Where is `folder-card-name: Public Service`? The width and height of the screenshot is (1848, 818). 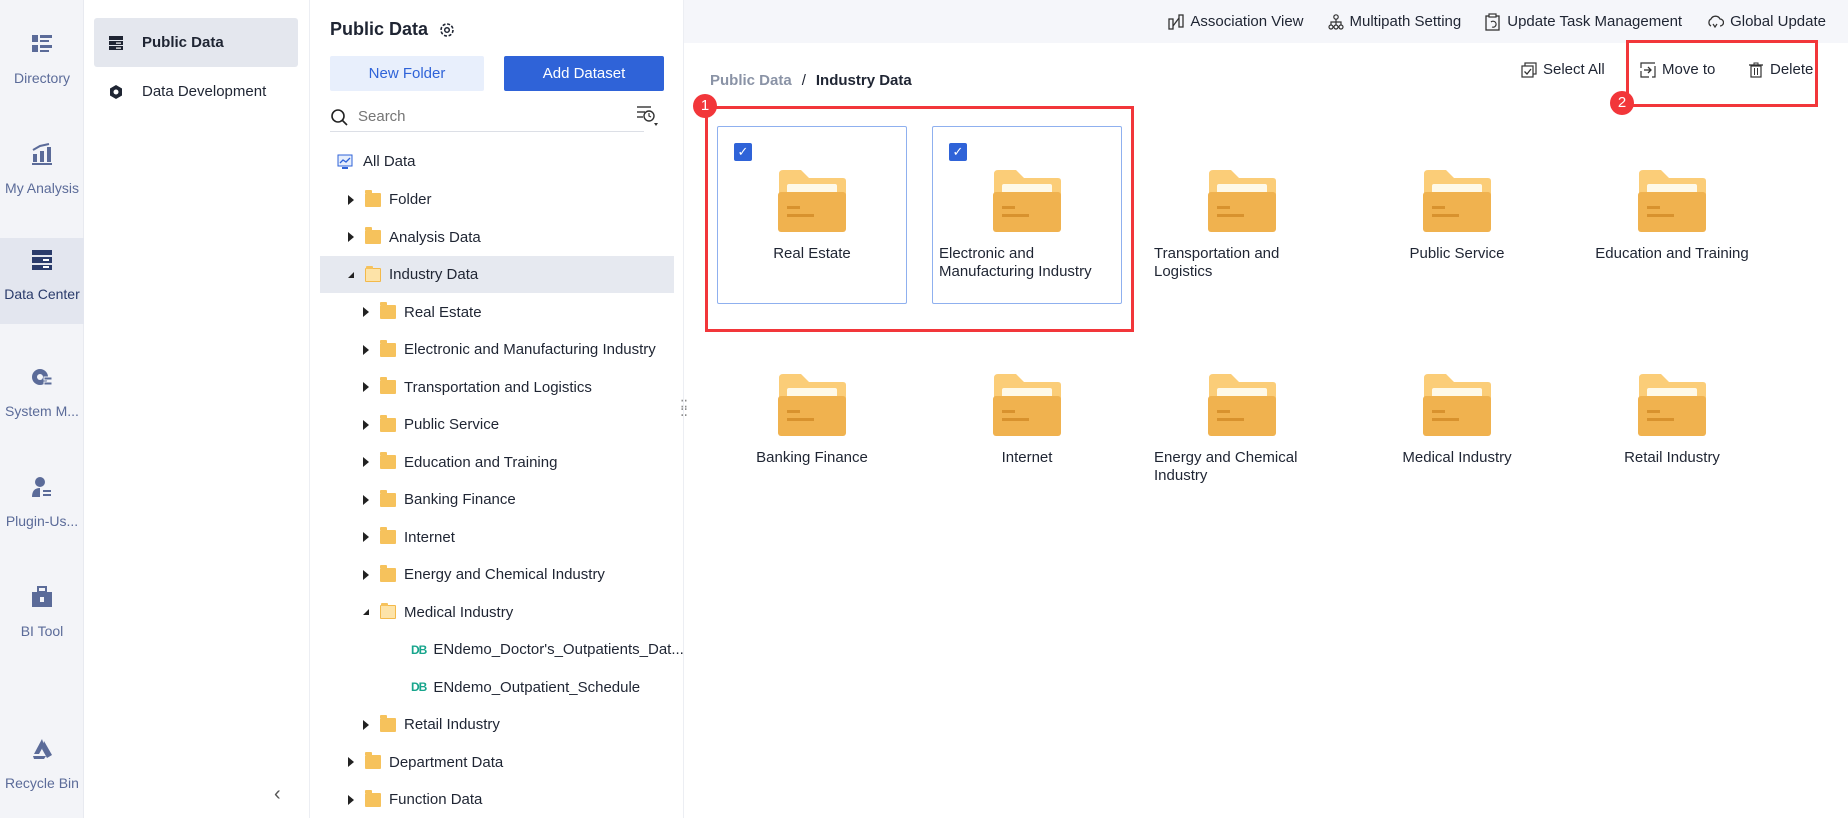
folder-card-name: Public Service is located at coordinates (1457, 253).